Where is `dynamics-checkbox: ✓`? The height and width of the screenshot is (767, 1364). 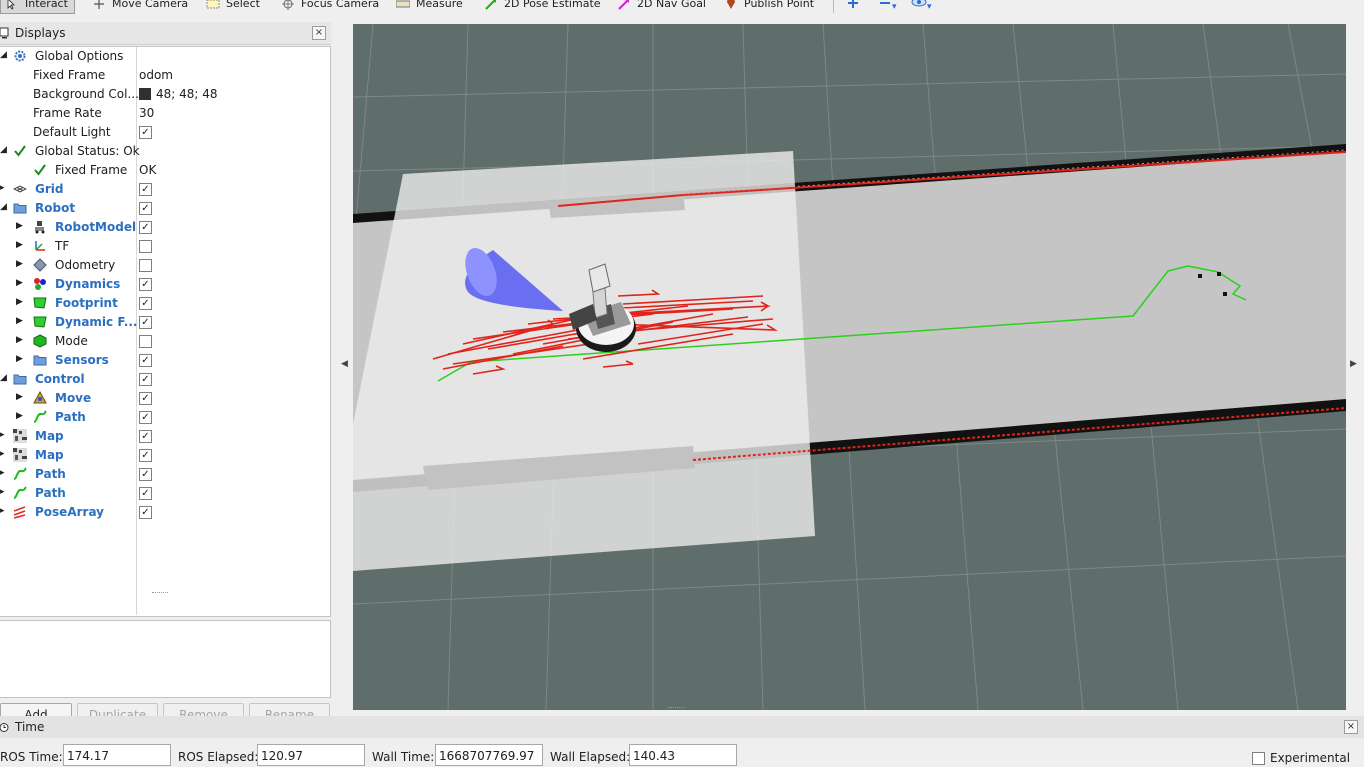 dynamics-checkbox: ✓ is located at coordinates (145, 284).